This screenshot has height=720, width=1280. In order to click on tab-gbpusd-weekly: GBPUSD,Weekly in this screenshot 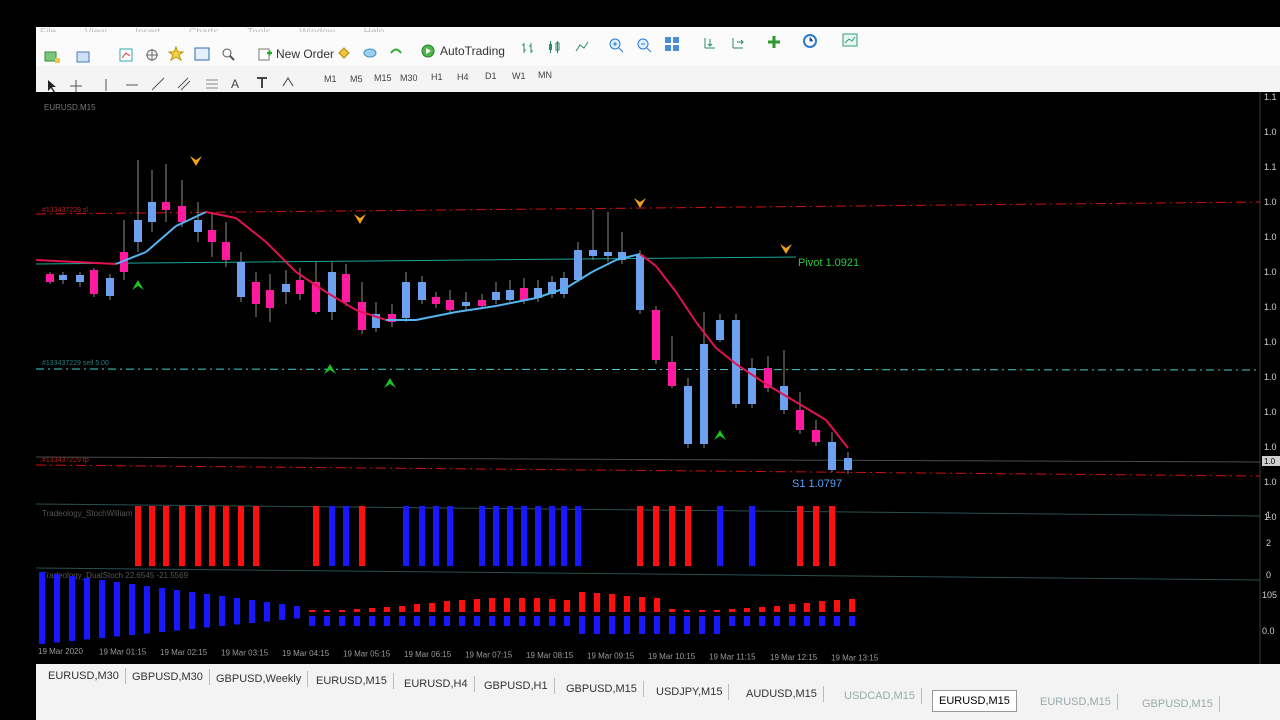, I will do `click(259, 679)`.